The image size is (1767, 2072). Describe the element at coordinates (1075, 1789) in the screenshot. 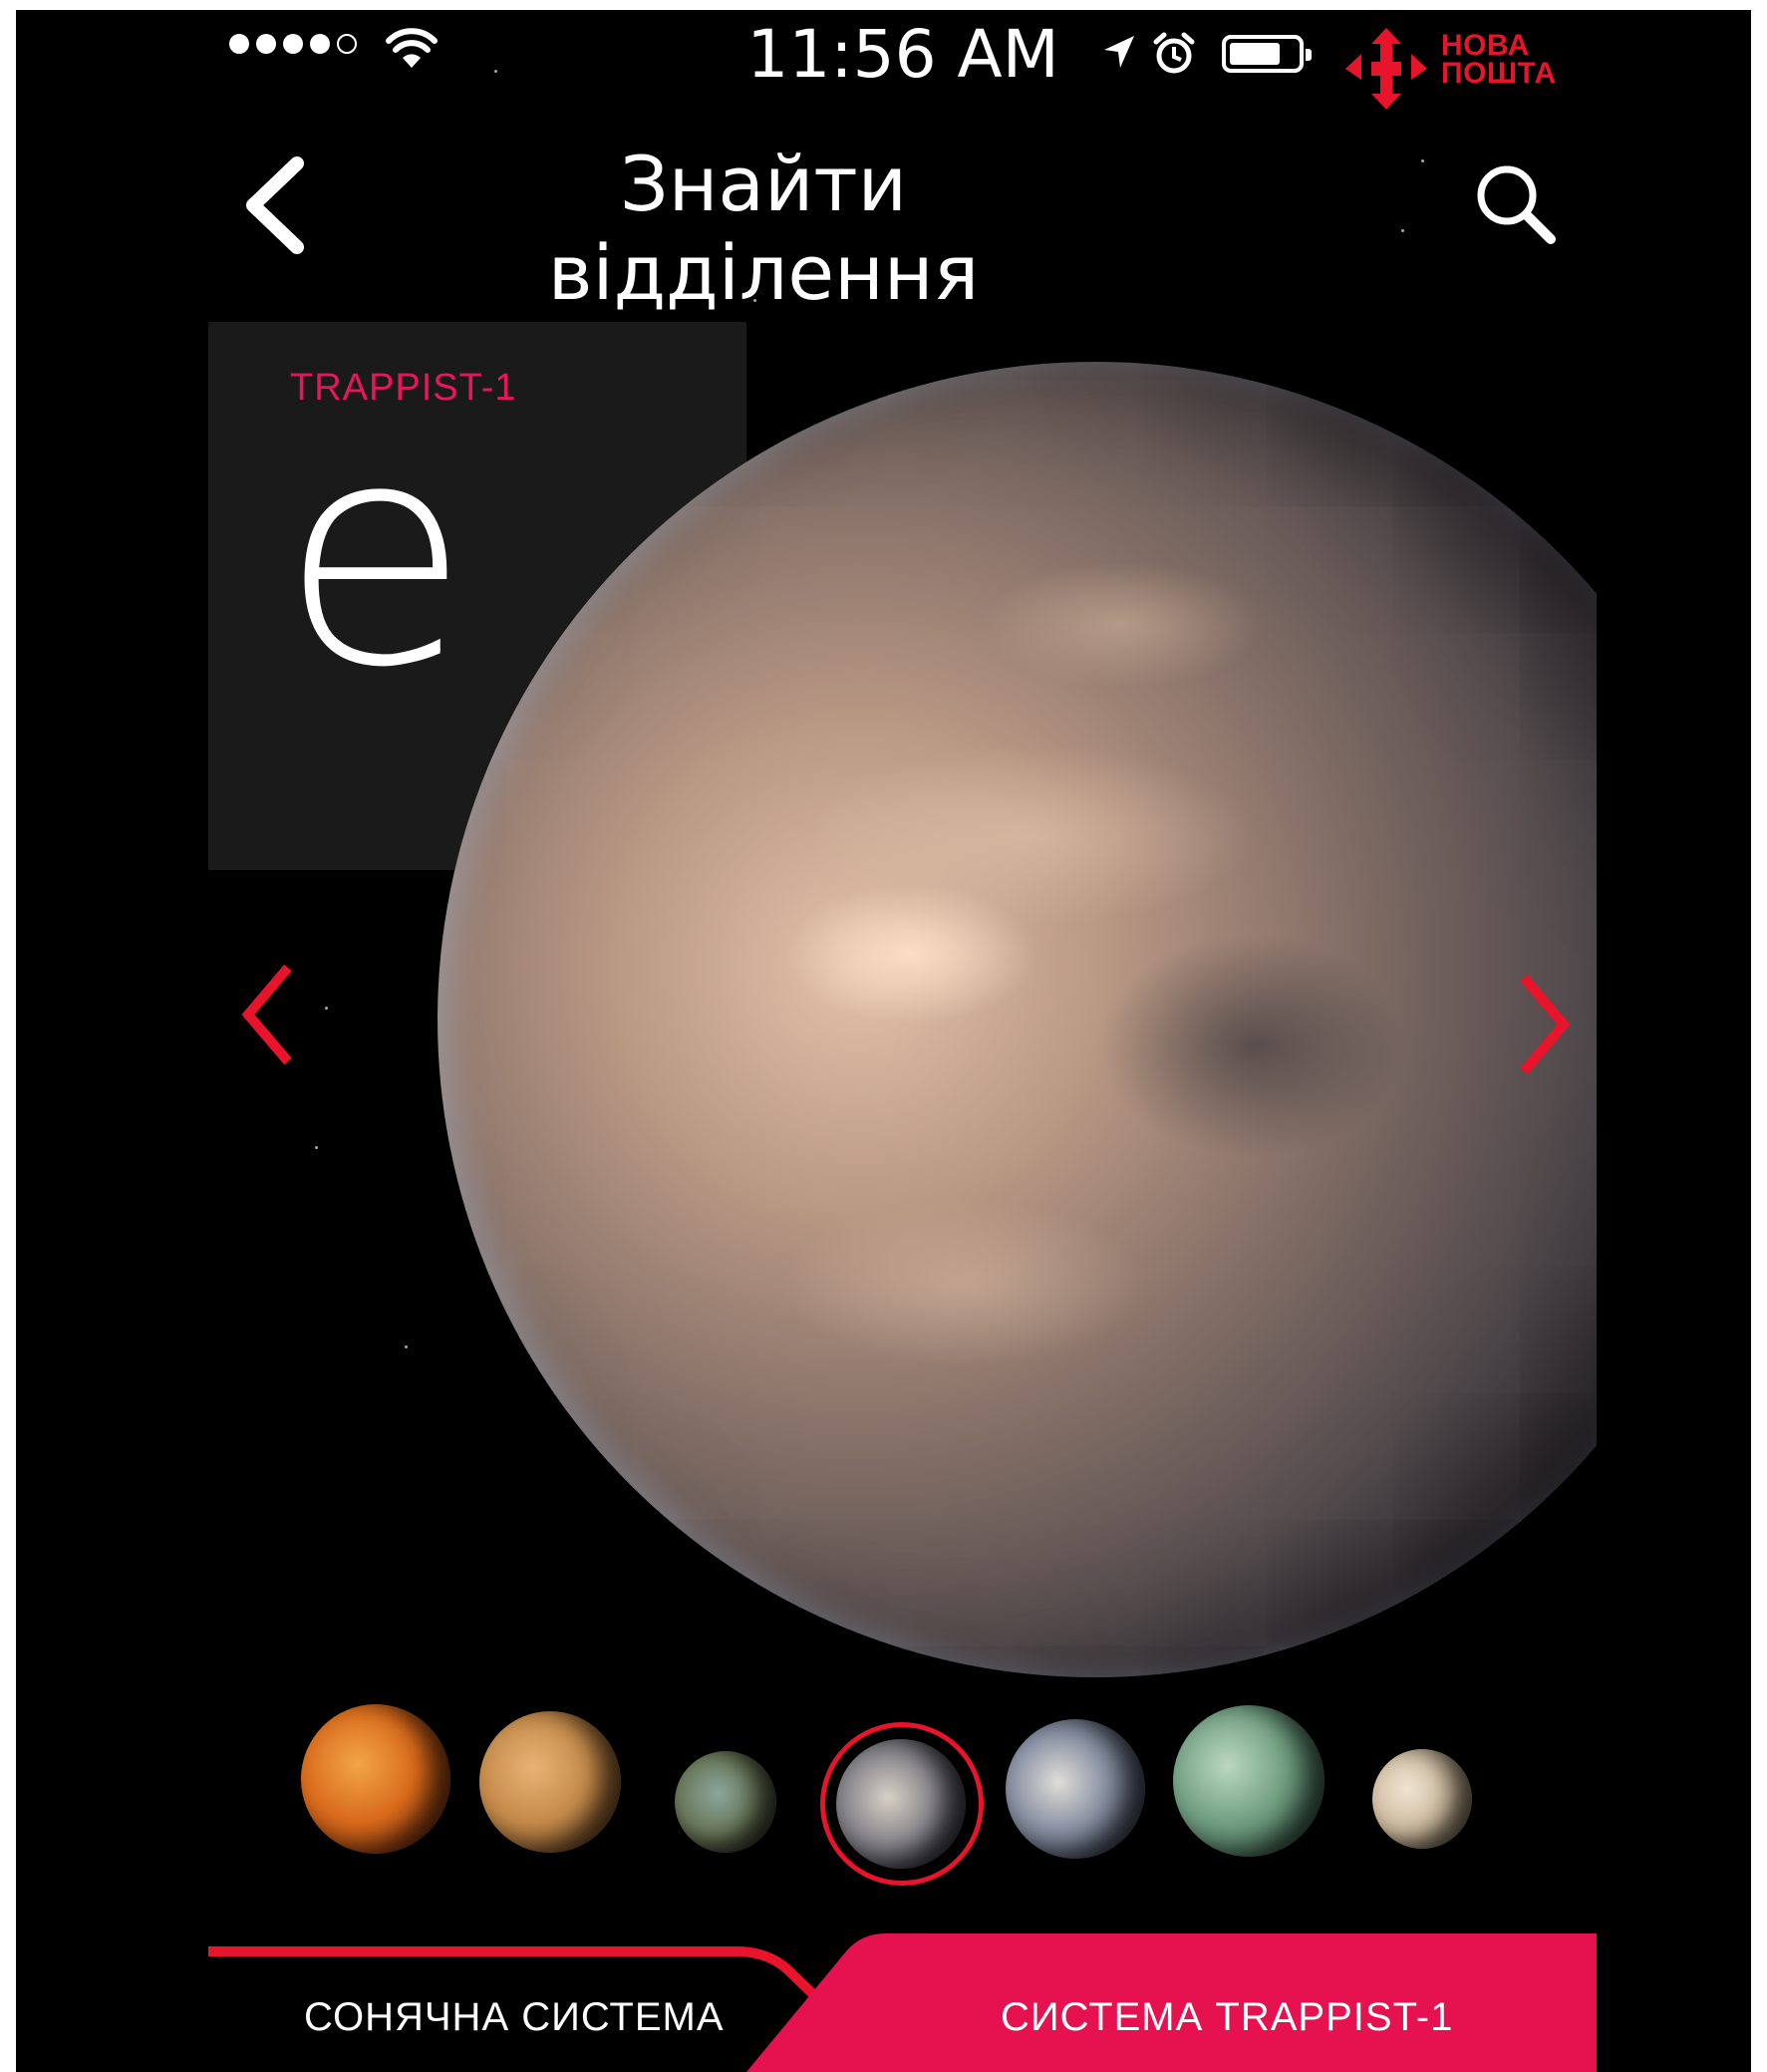

I see `planet-thumbnail-f` at that location.